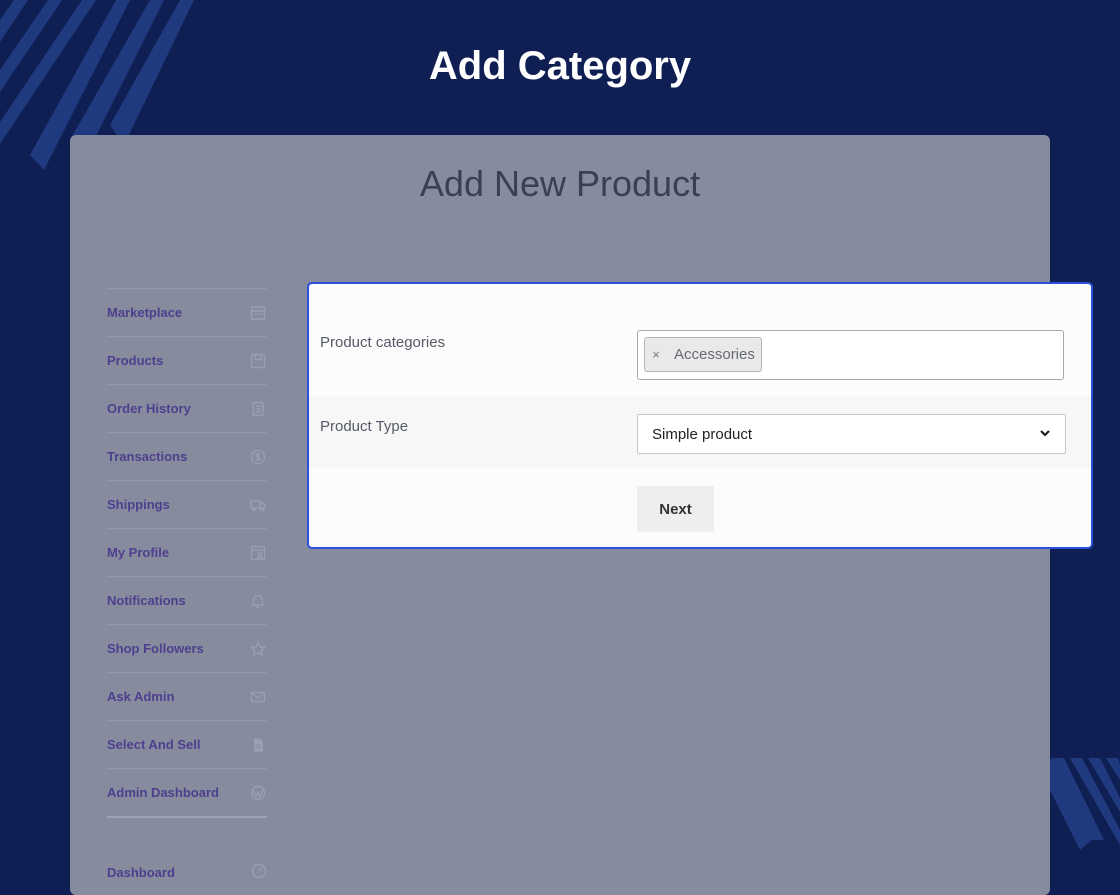 This screenshot has width=1120, height=895. Describe the element at coordinates (141, 696) in the screenshot. I see `menu-item-label: Ask Admin` at that location.